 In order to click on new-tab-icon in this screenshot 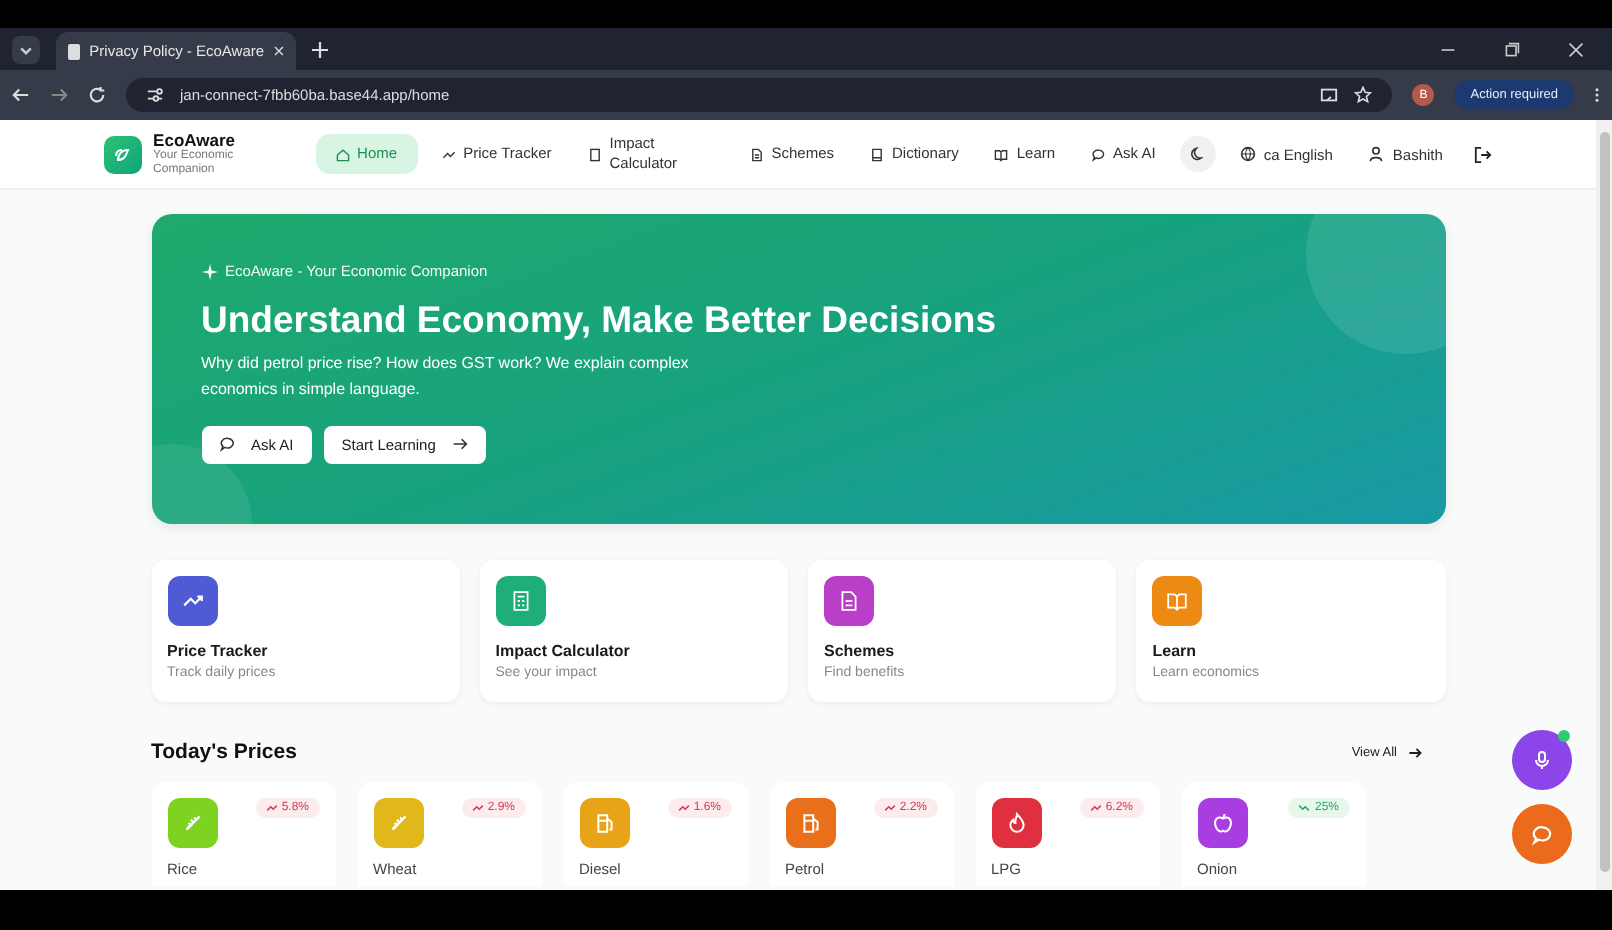, I will do `click(320, 49)`.